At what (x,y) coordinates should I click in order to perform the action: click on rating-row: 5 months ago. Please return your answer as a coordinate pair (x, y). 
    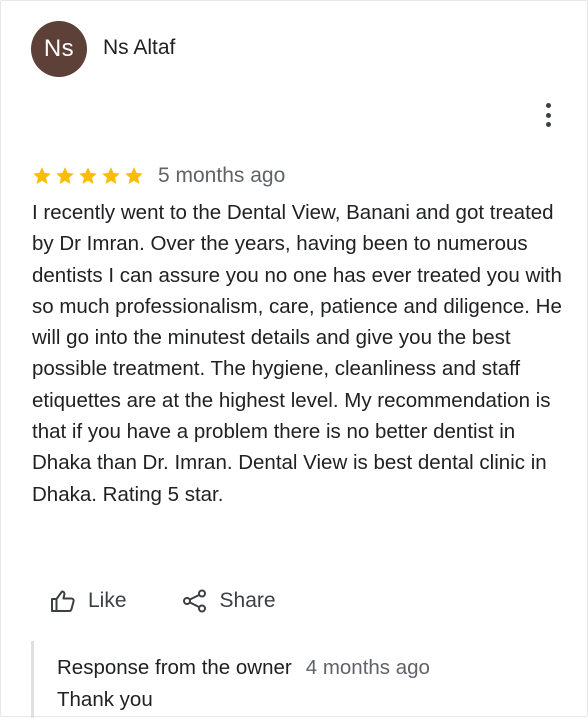
    Looking at the image, I should click on (158, 176).